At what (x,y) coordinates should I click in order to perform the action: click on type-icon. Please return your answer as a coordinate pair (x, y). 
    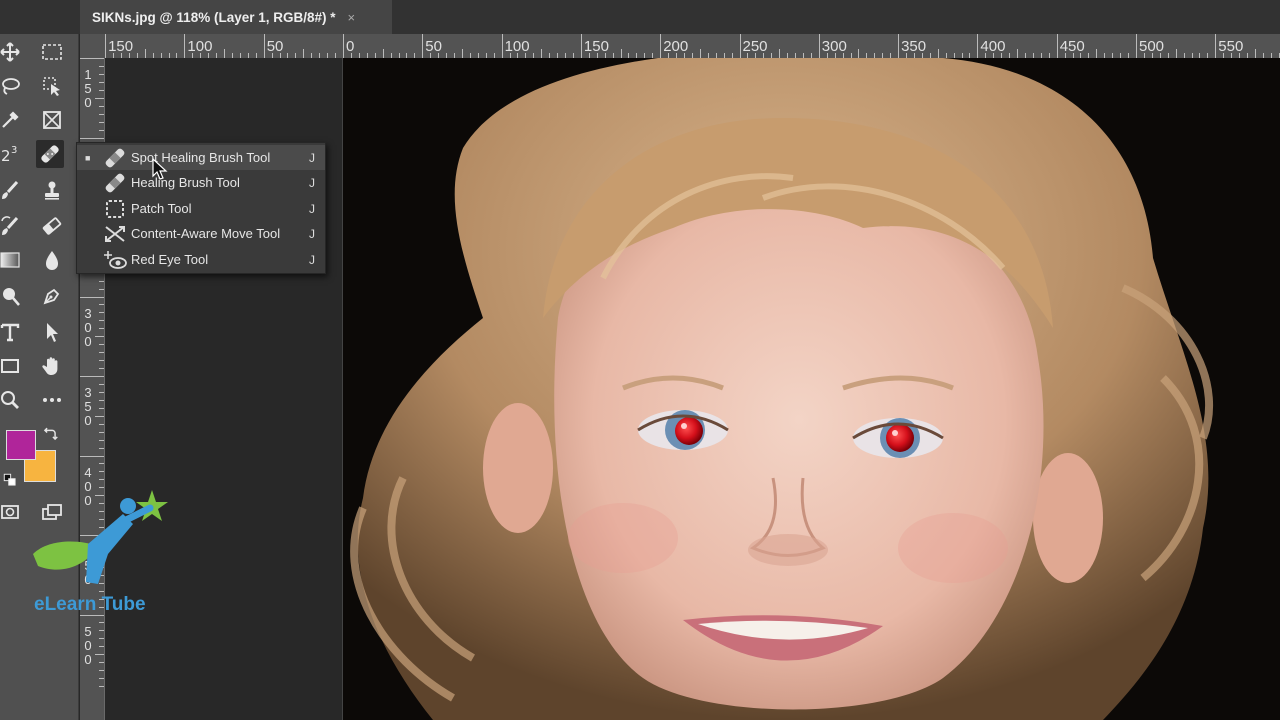
    Looking at the image, I should click on (12, 332).